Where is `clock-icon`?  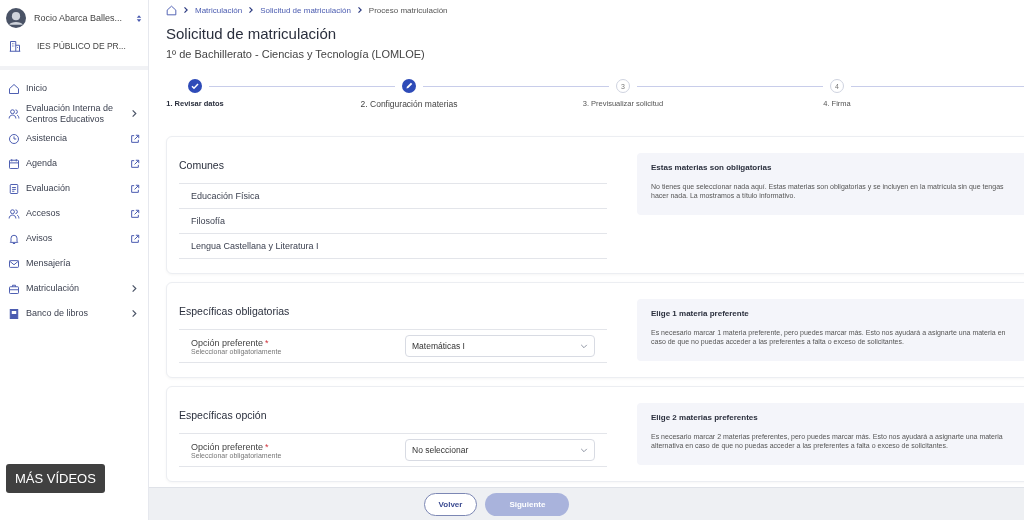
clock-icon is located at coordinates (14, 138).